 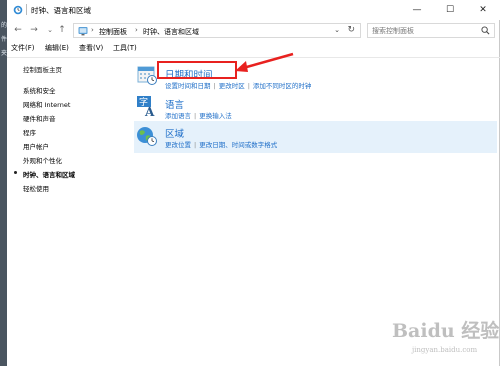 What do you see at coordinates (174, 104) in the screenshot?
I see `language-title: 语言` at bounding box center [174, 104].